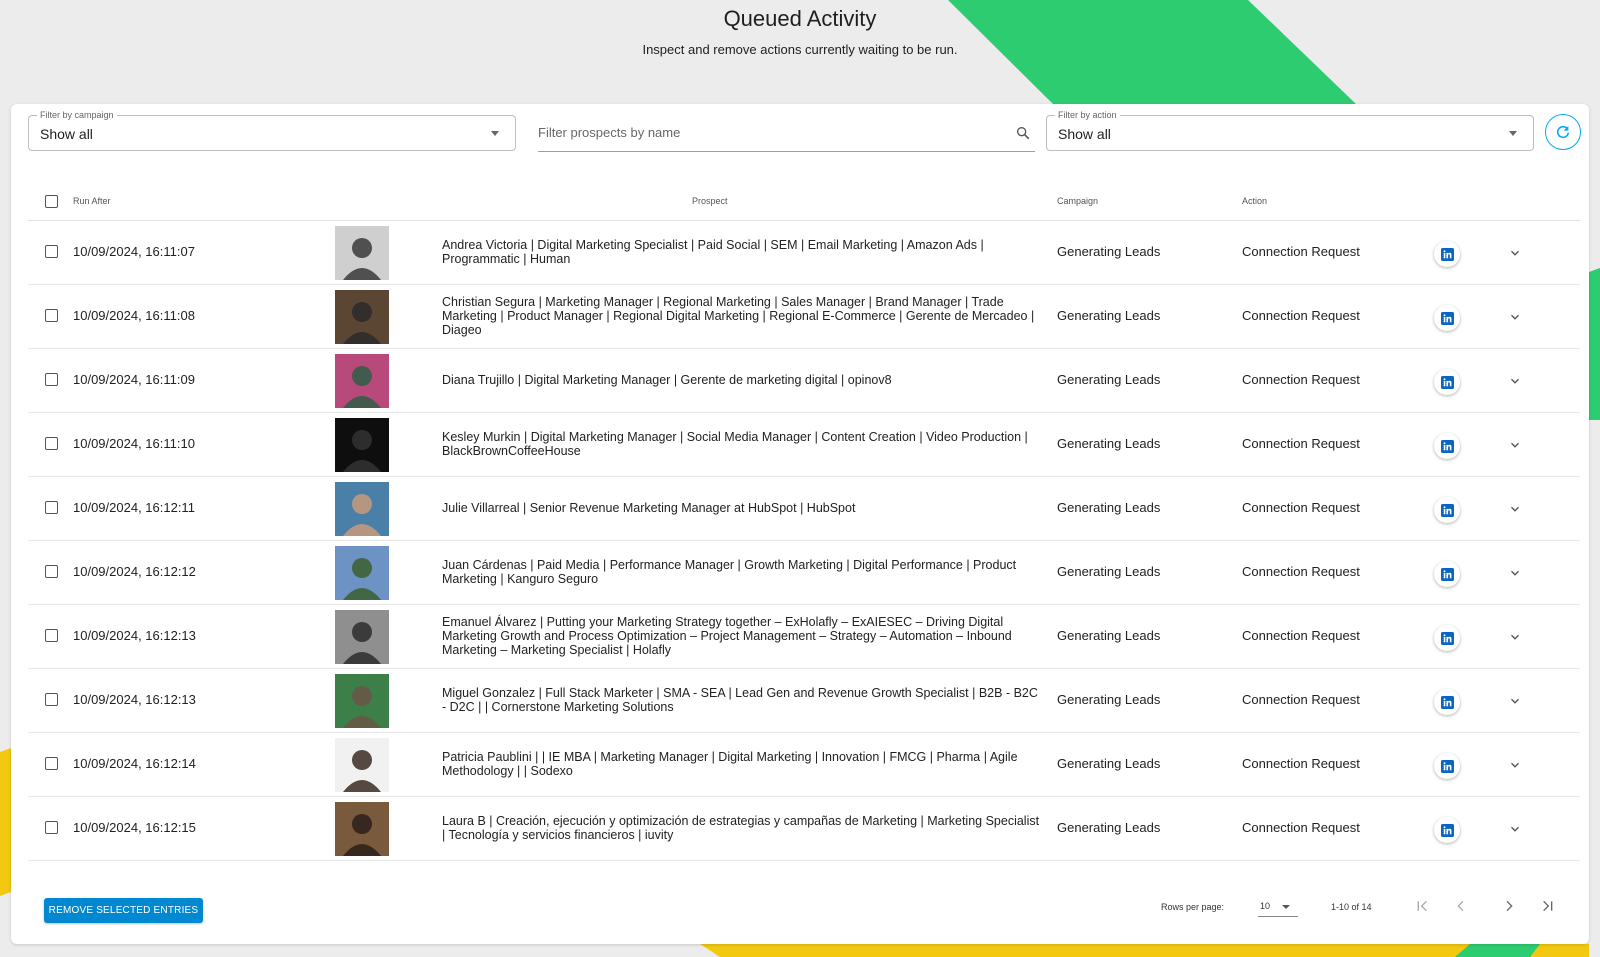 This screenshot has height=957, width=1600. What do you see at coordinates (134, 827) in the screenshot?
I see `run-after-cell: 10/09/2024, 16:12:15` at bounding box center [134, 827].